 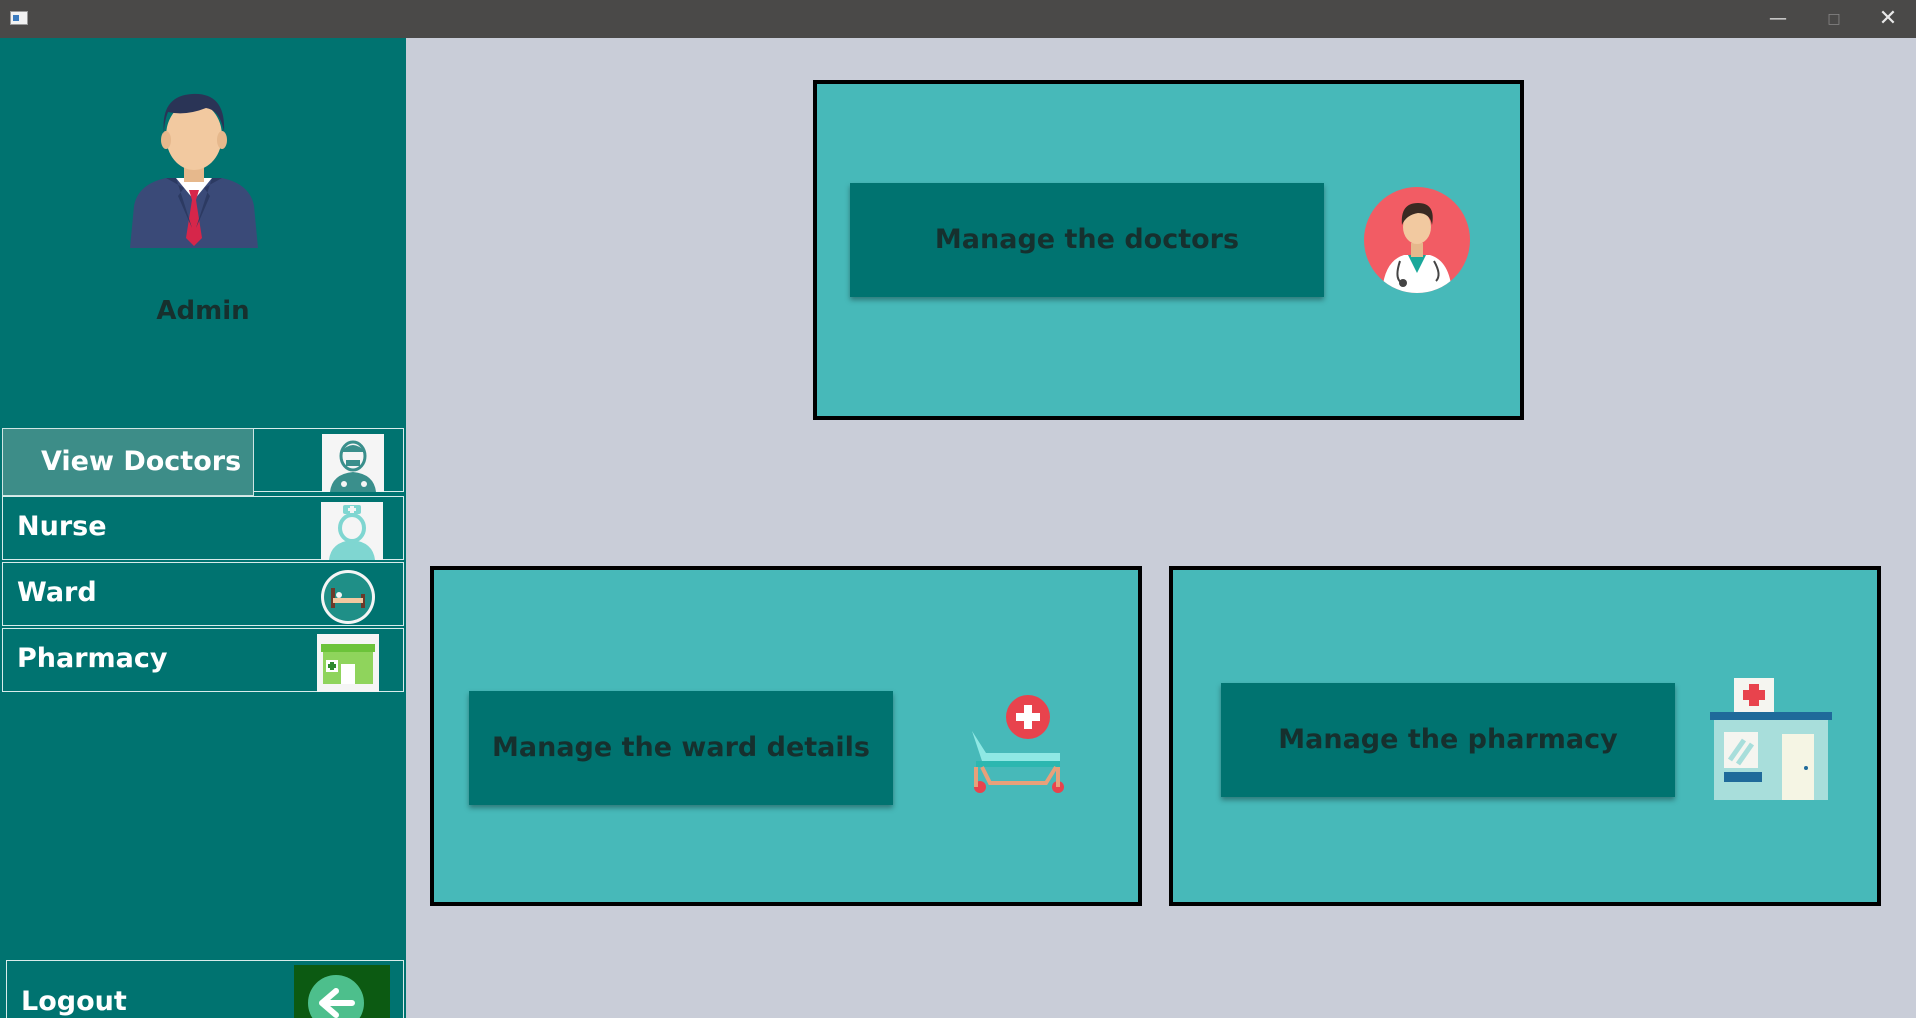 I want to click on sidebar-item-ward: Ward, so click(x=203, y=594).